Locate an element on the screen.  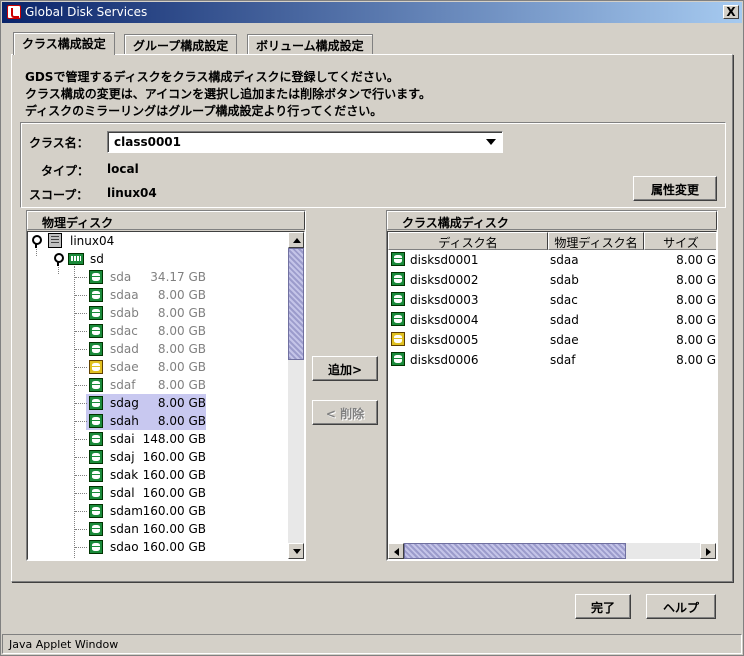
tree-node-disk: sdan 160.00 GB is located at coordinates (158, 529).